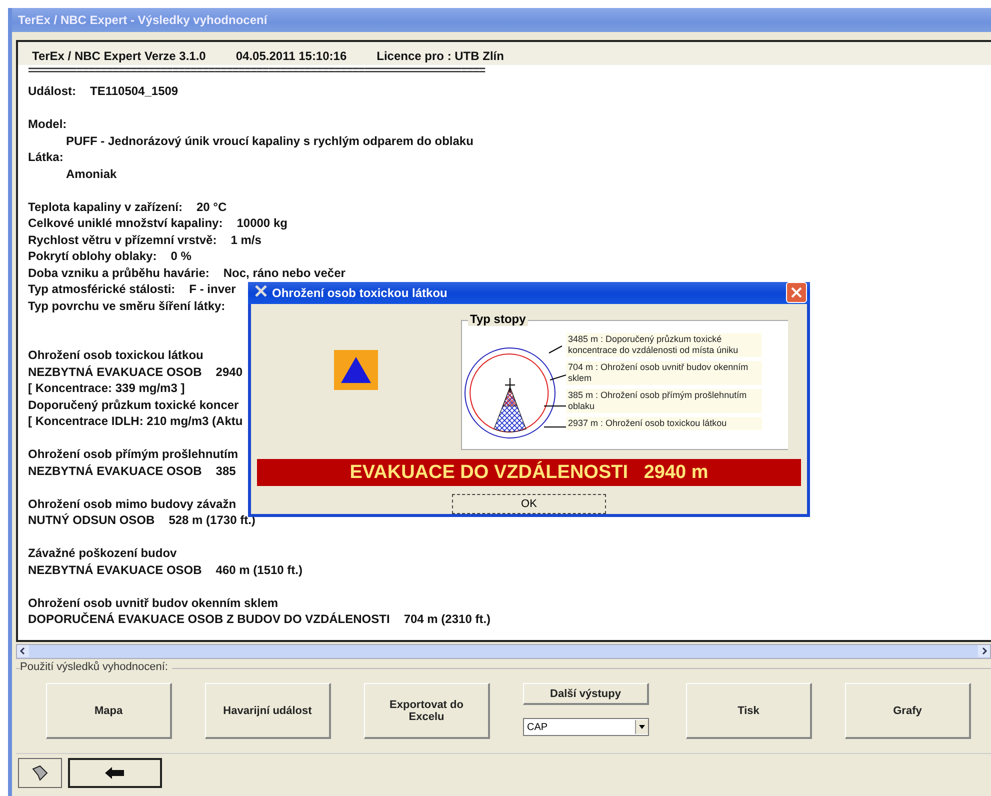  I want to click on report-text: Celkové uniklé množství kapaliny:, so click(125, 223).